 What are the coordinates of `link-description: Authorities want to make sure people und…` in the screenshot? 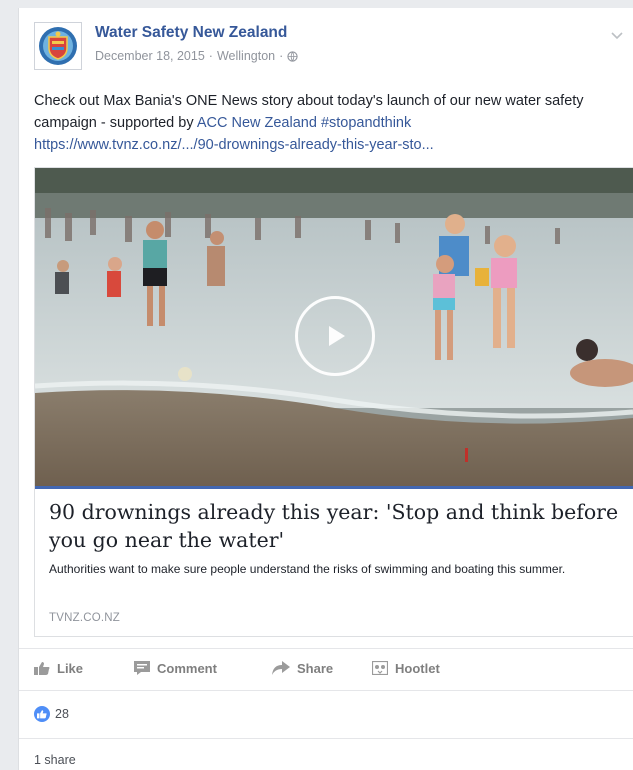 It's located at (307, 569).